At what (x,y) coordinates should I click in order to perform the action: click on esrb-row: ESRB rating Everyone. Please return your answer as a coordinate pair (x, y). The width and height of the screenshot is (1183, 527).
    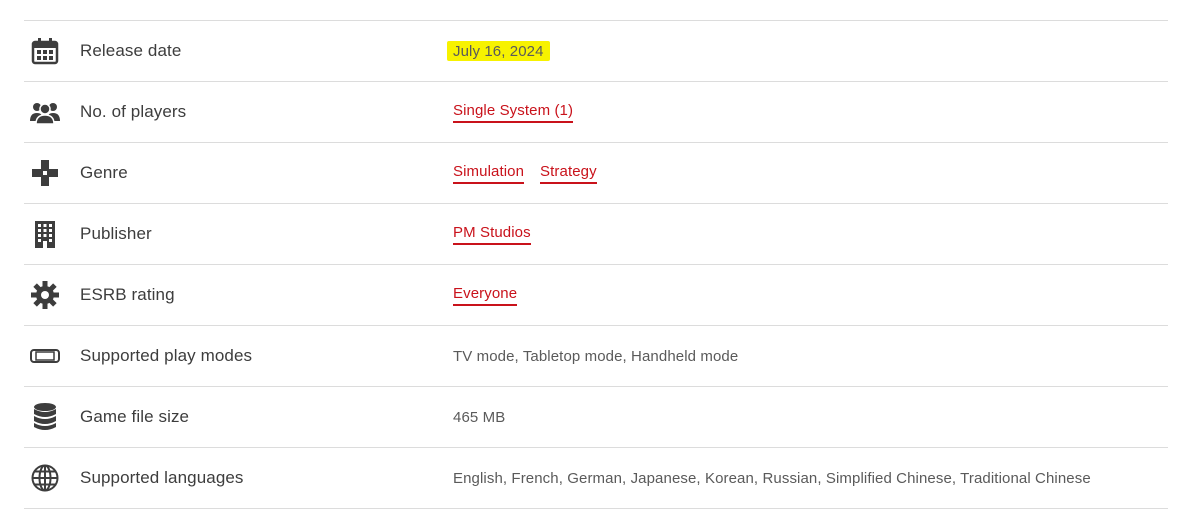
    Looking at the image, I should click on (596, 295).